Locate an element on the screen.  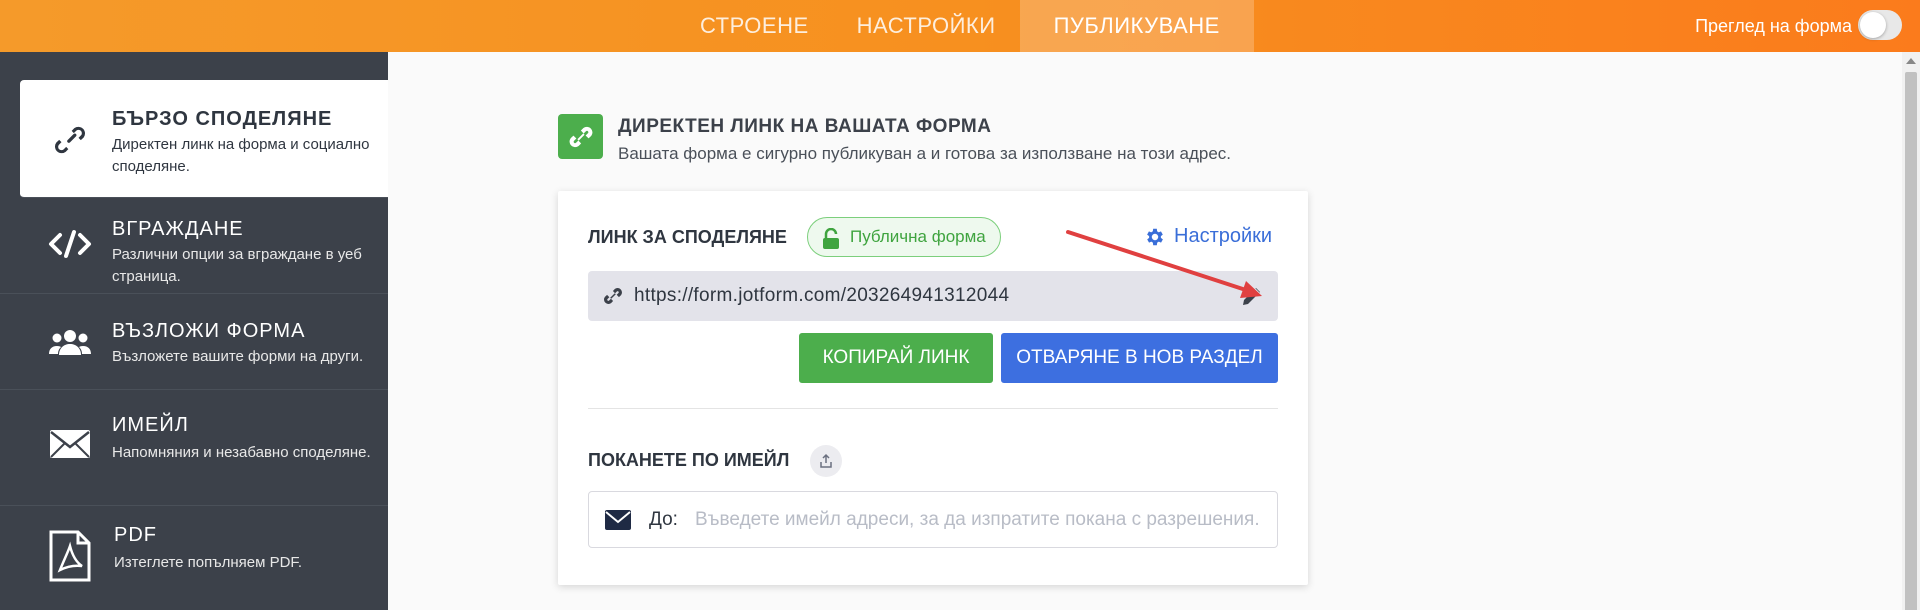
email-invite-field: До: is located at coordinates (933, 519).